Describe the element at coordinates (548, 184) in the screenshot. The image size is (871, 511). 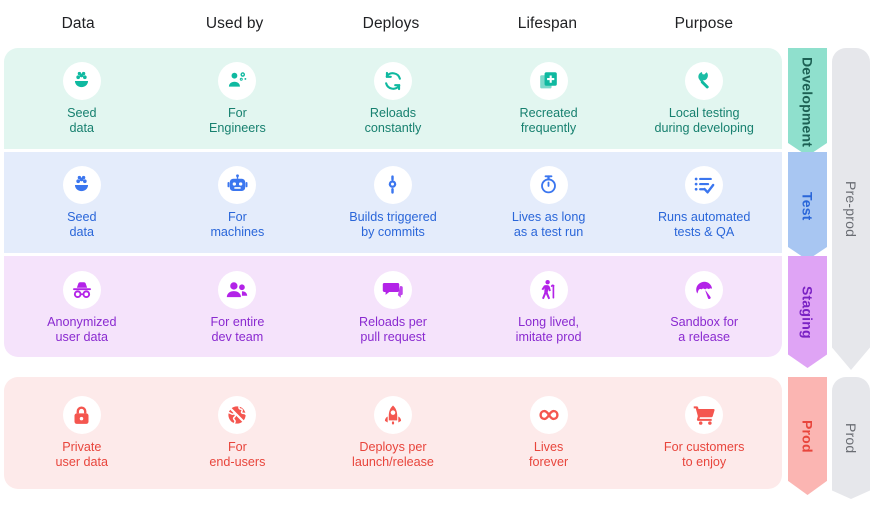
I see `stopwatch-icon` at that location.